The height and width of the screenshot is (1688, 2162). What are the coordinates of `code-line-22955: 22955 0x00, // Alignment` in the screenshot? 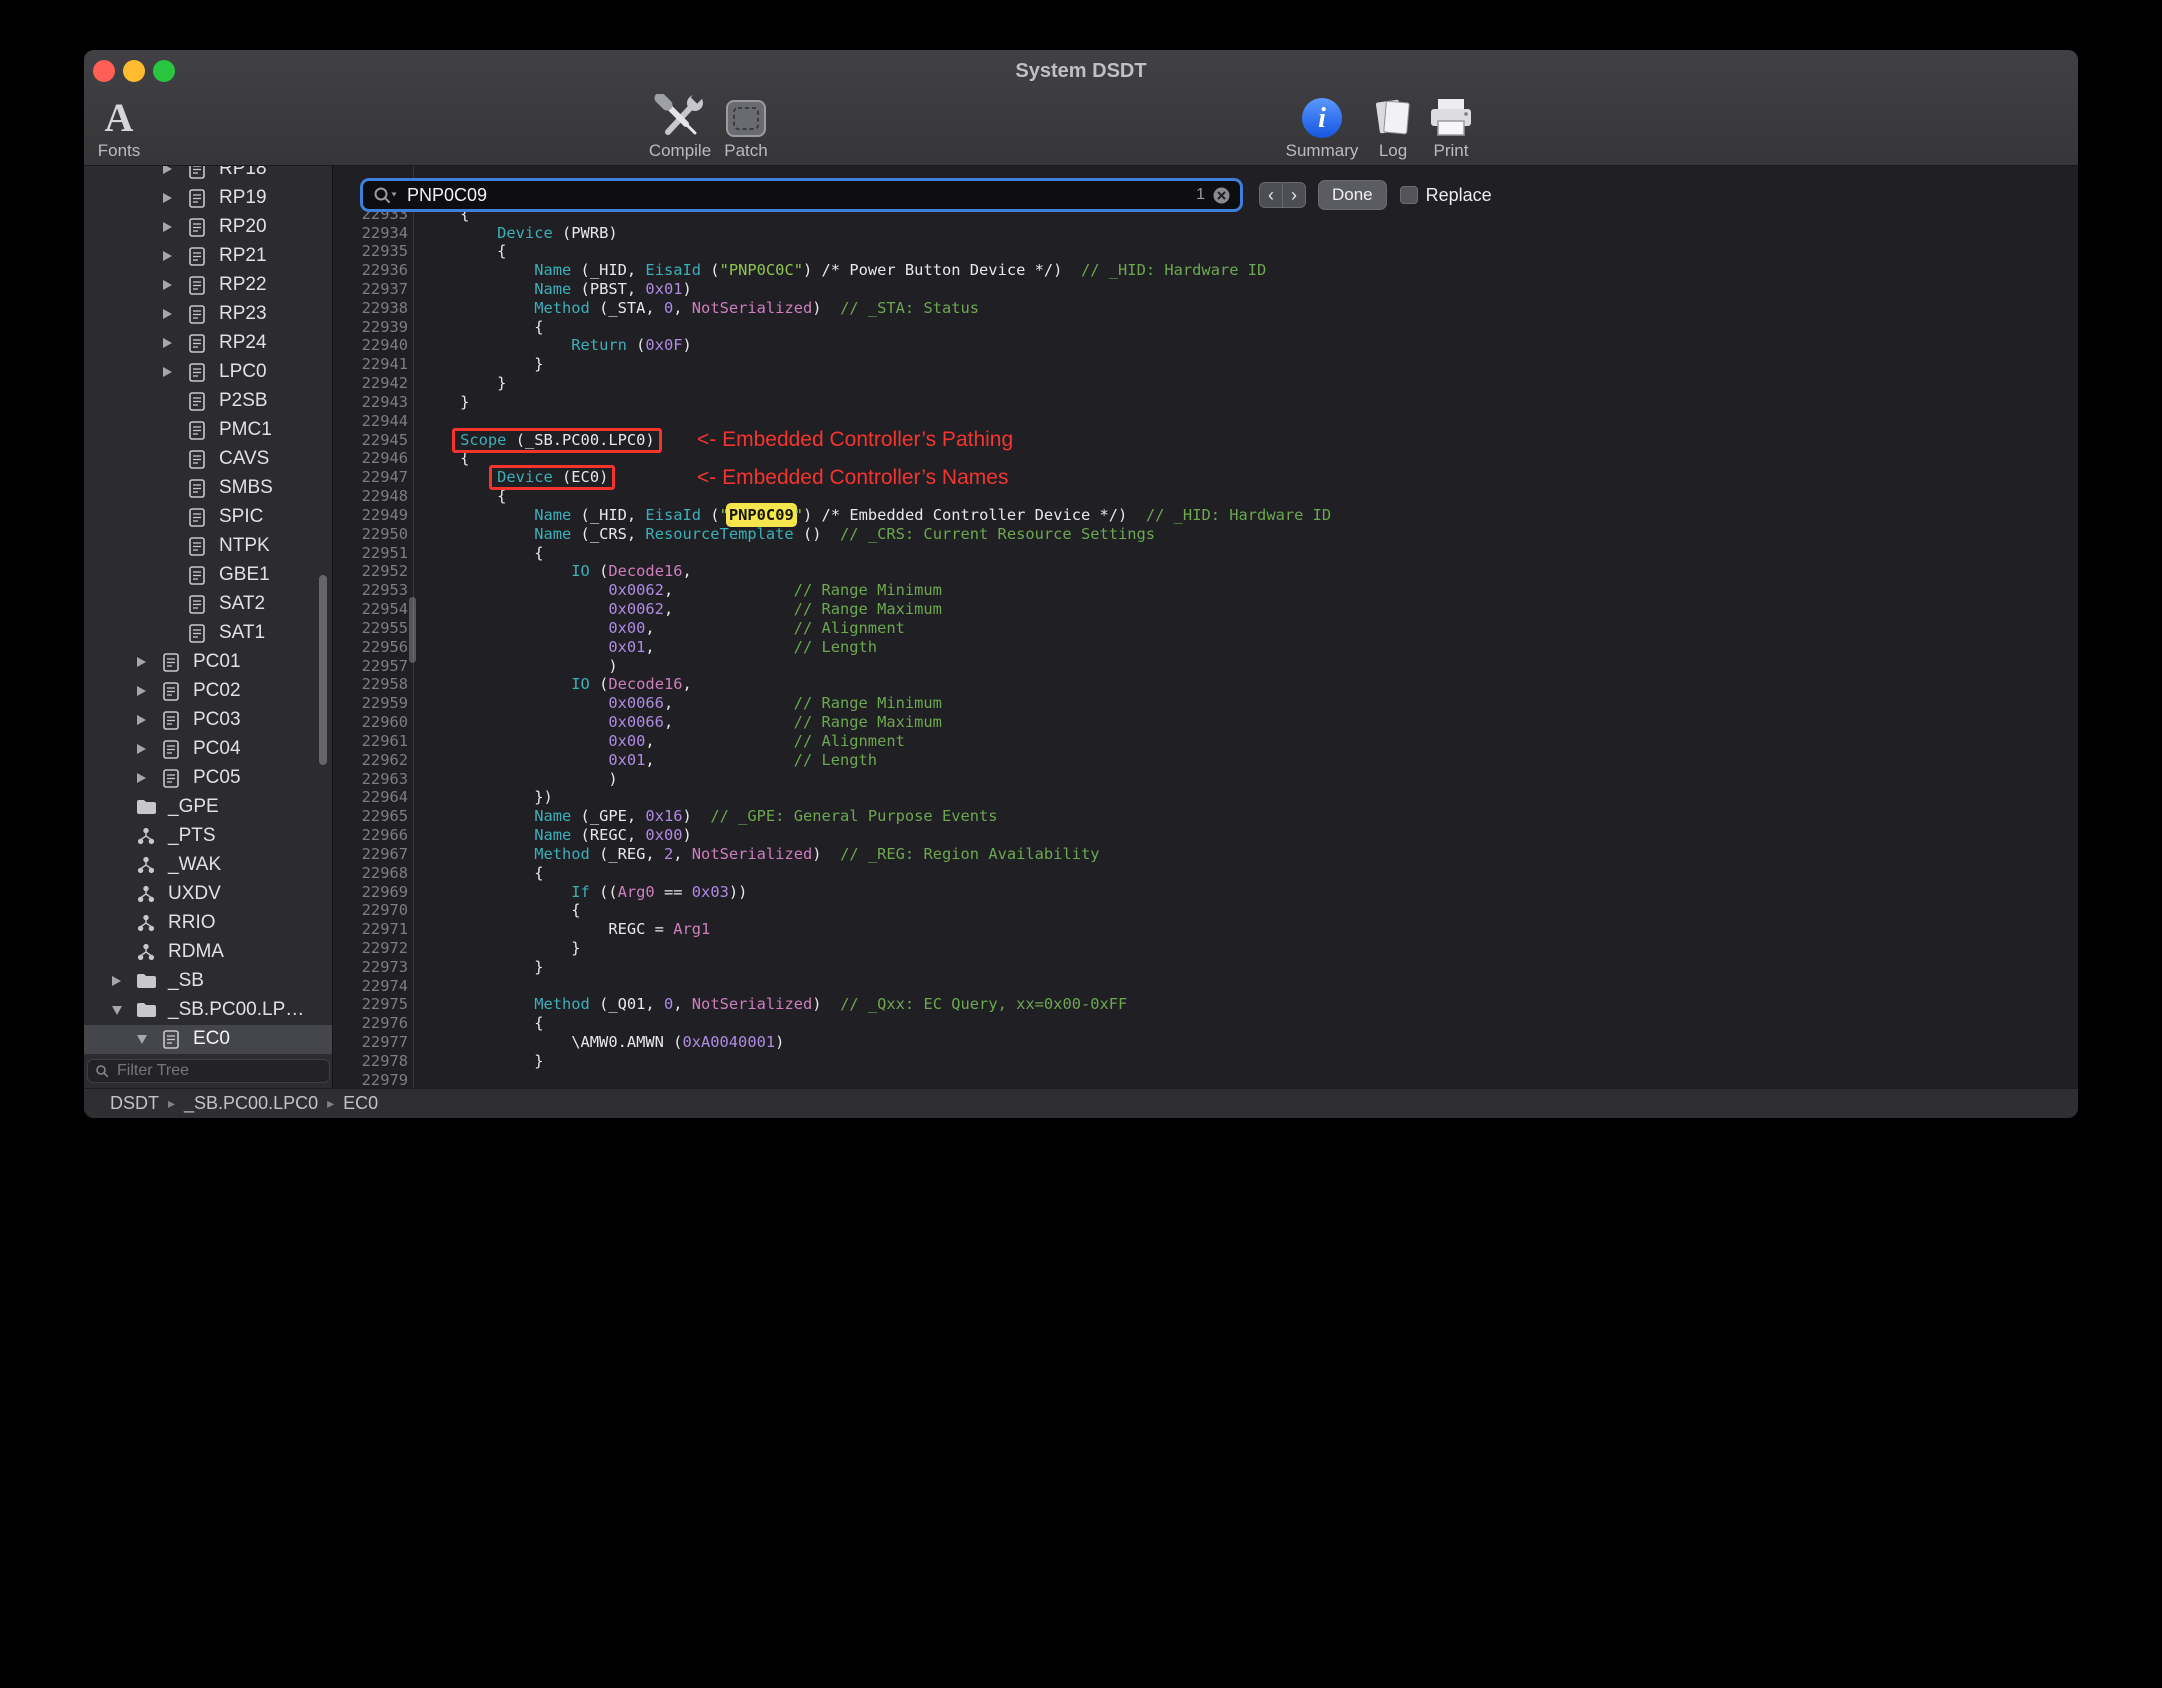 It's located at (1205, 628).